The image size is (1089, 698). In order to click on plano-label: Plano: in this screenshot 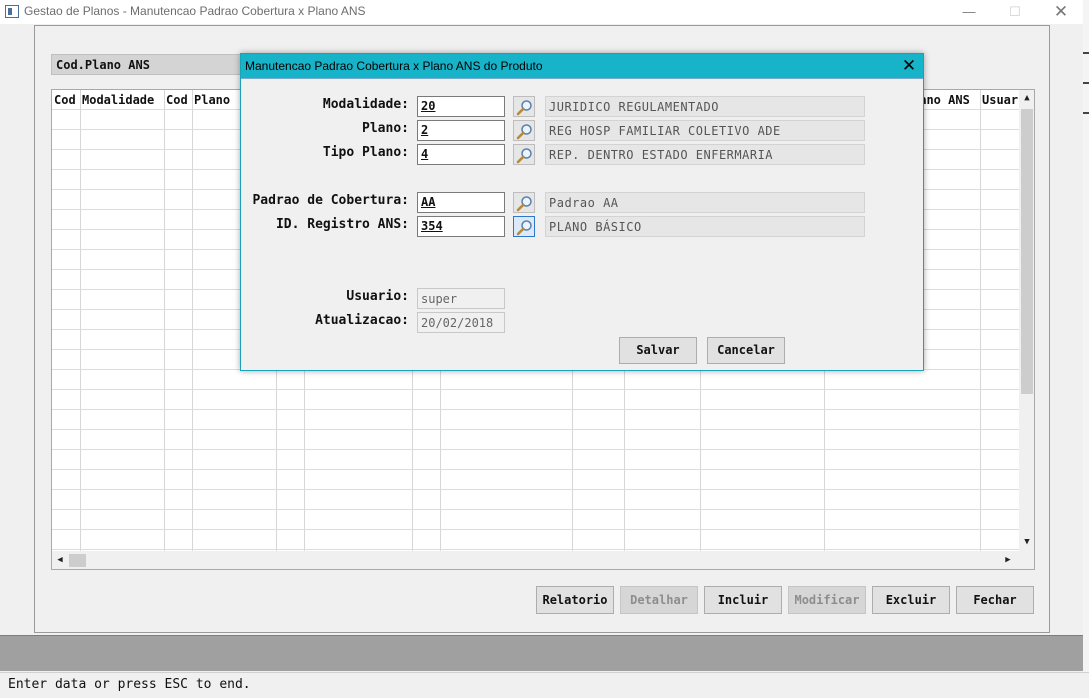, I will do `click(385, 128)`.